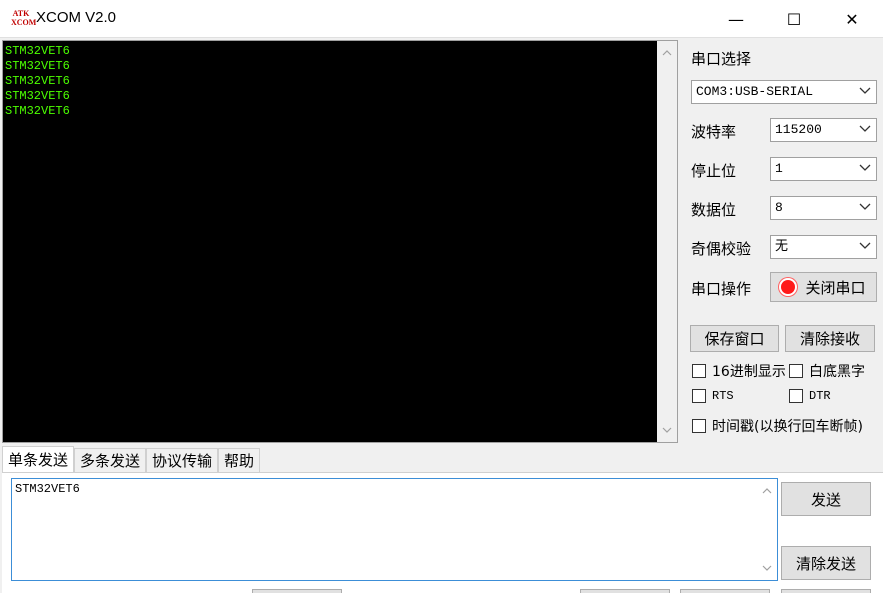  What do you see at coordinates (721, 249) in the screenshot?
I see `parity-label: 奇偶校验` at bounding box center [721, 249].